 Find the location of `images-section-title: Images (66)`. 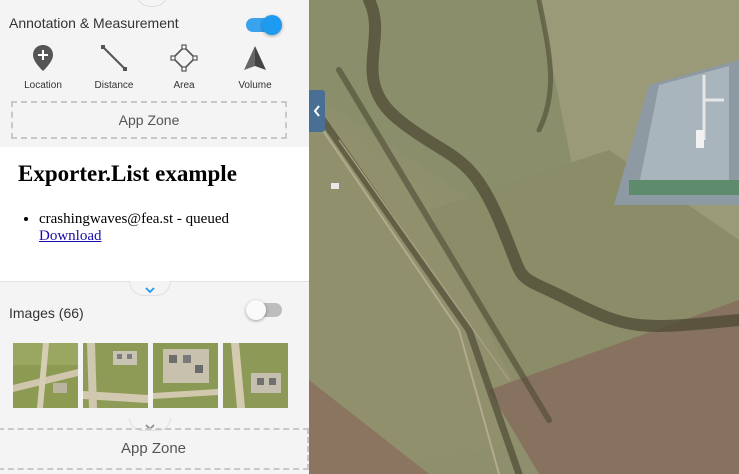

images-section-title: Images (66) is located at coordinates (46, 313).